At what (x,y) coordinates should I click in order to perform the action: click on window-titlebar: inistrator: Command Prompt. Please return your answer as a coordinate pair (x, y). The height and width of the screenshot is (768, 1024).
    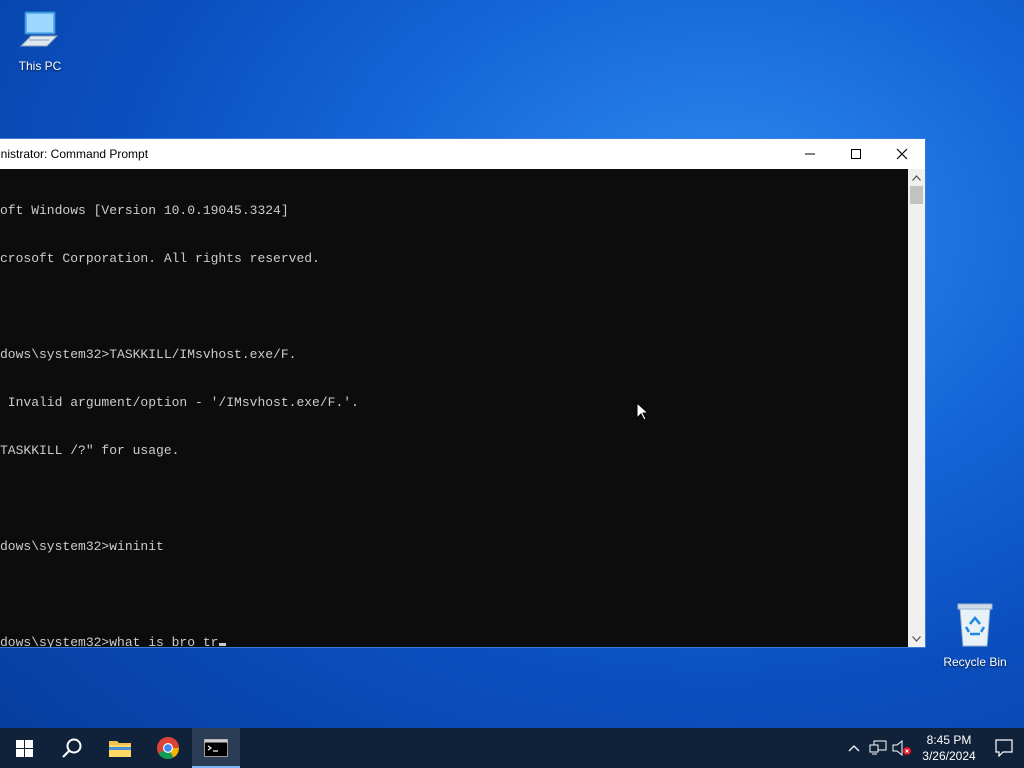
    Looking at the image, I should click on (462, 154).